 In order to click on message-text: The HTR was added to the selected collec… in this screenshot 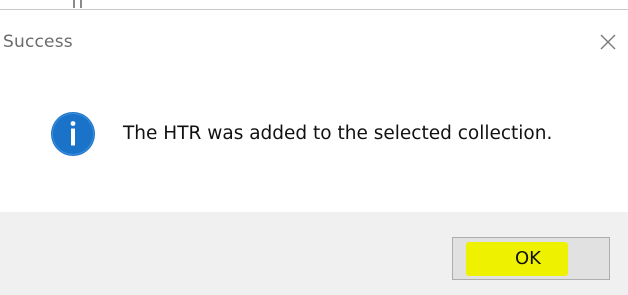, I will do `click(338, 133)`.